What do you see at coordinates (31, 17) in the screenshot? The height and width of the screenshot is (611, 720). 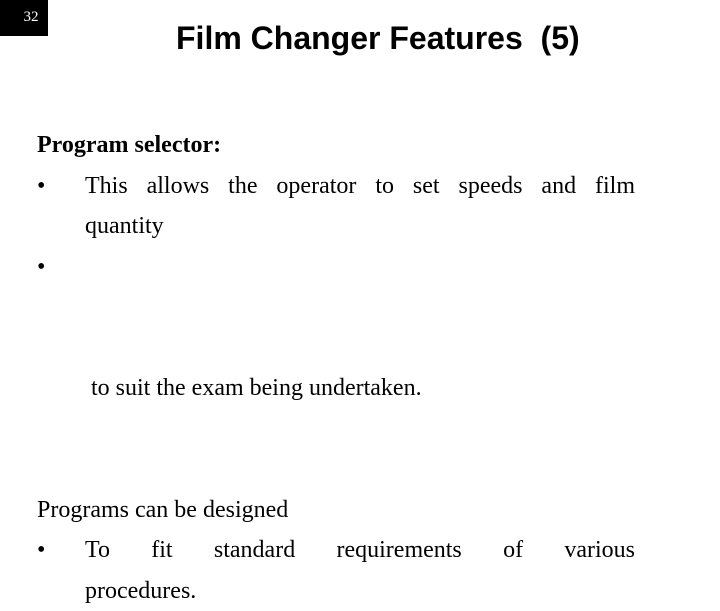 I see `slide-number-text: 32` at bounding box center [31, 17].